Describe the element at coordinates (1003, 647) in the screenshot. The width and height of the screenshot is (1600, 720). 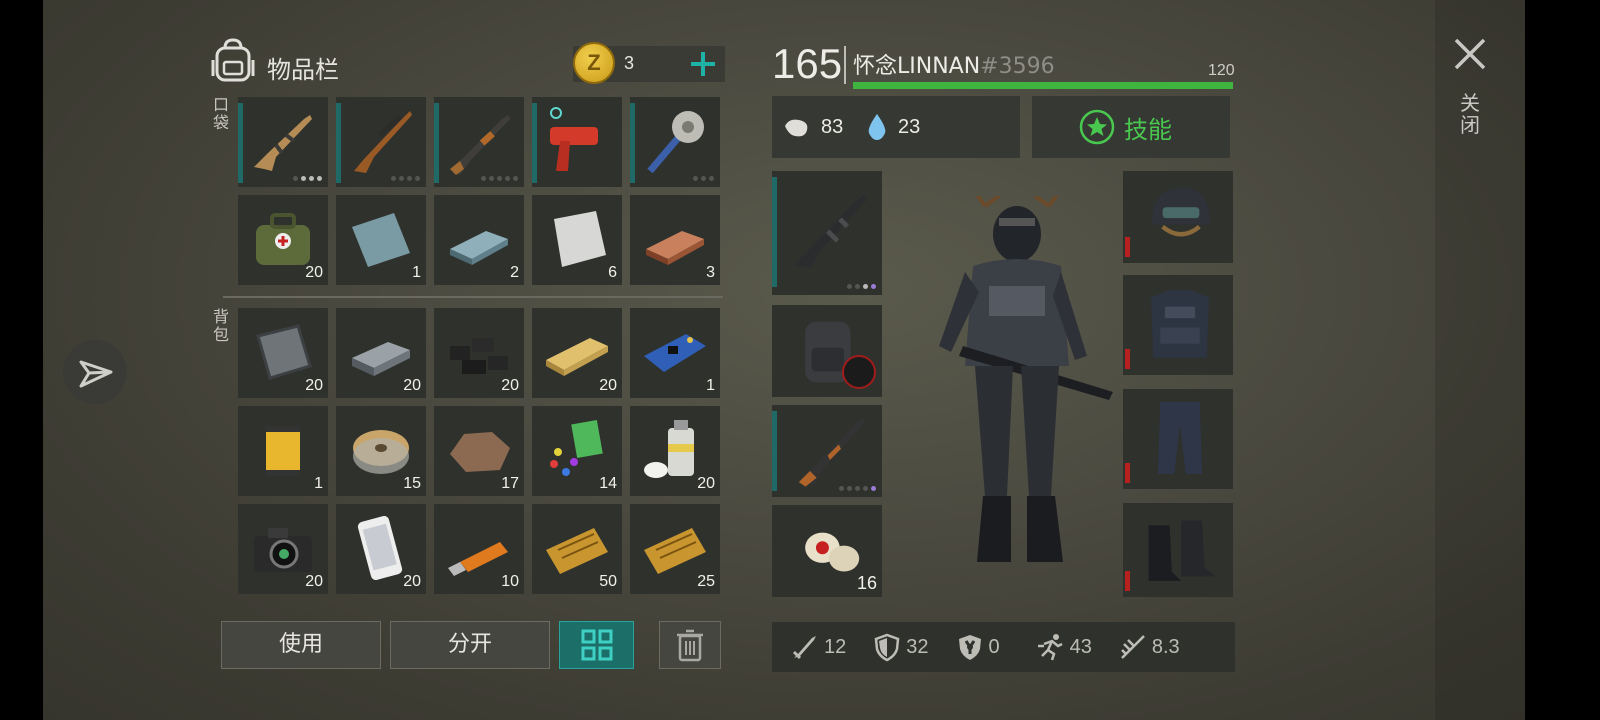
I see `stats-bar: 12 32 0 43 8.3` at that location.